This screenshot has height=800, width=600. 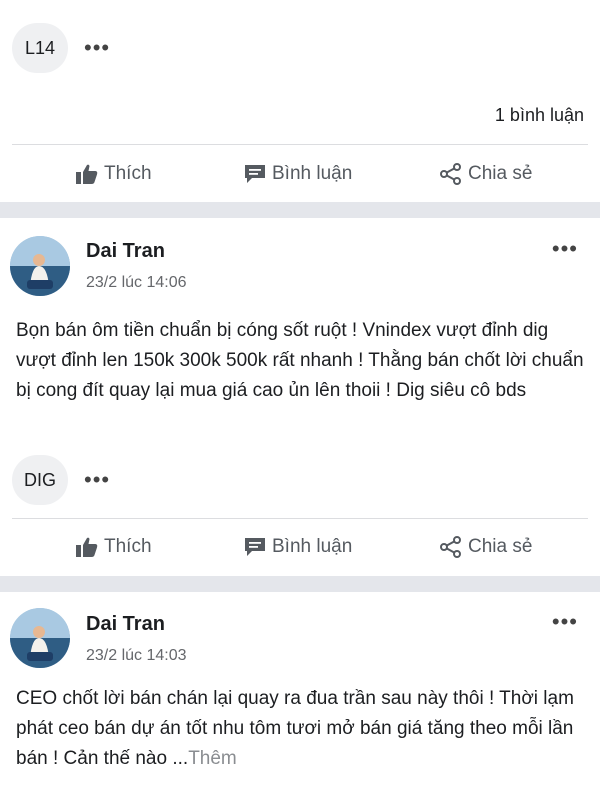 I want to click on hashtag-row: DIG •••, so click(x=61, y=480).